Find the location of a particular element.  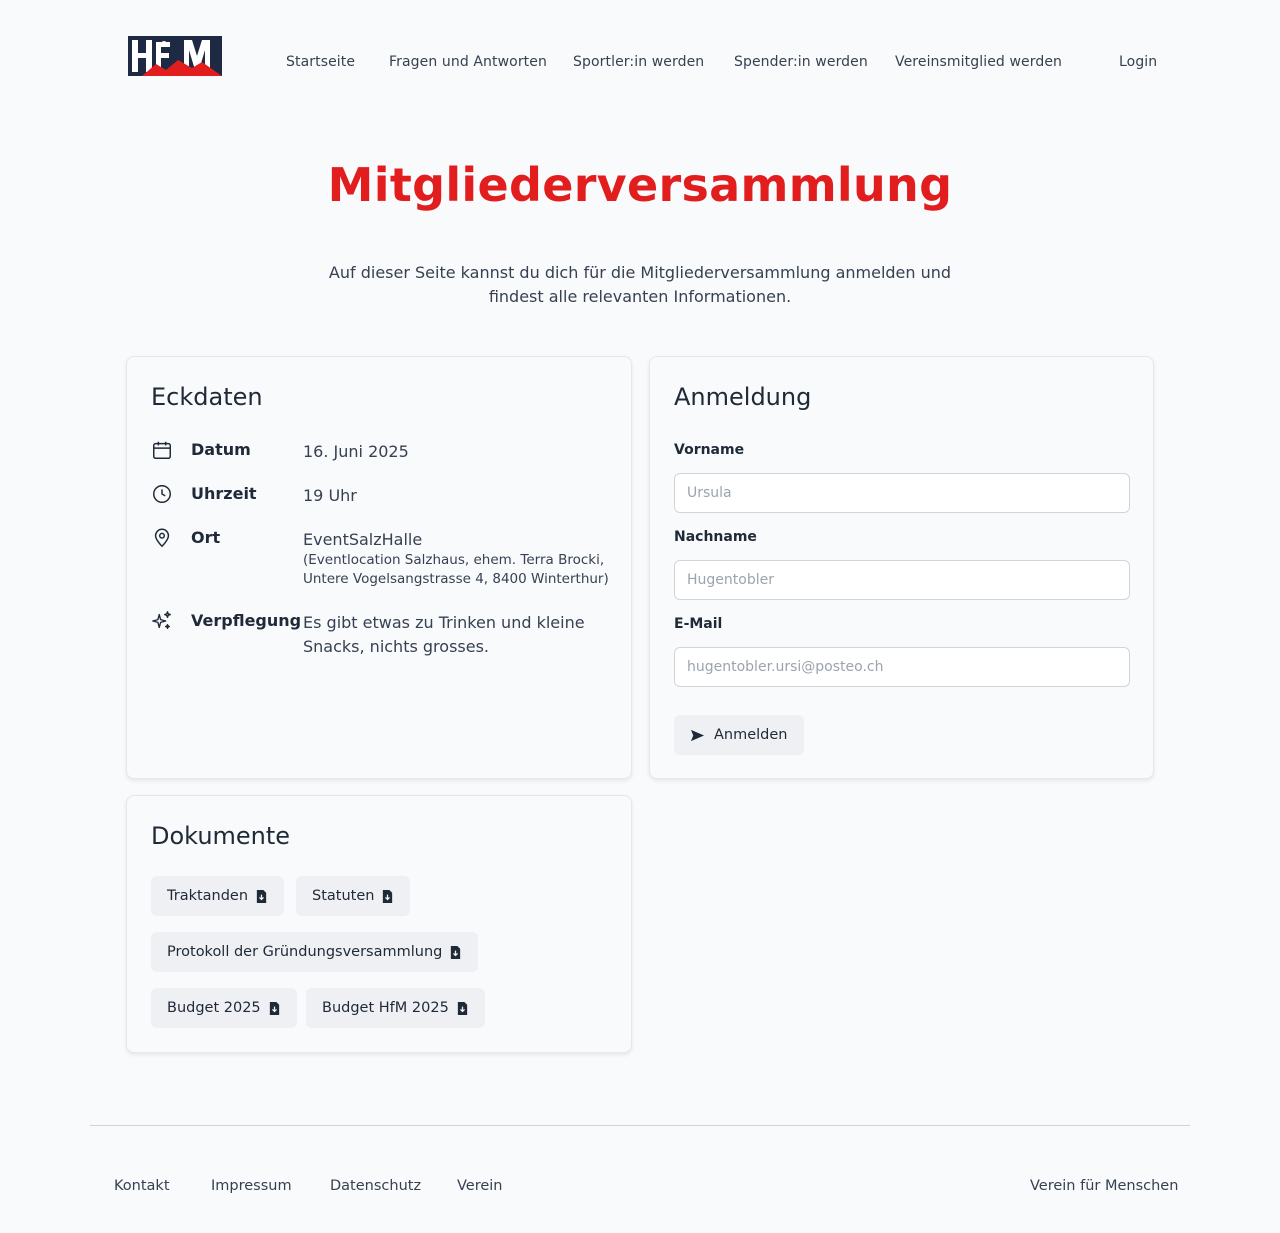

map-pin-icon is located at coordinates (162, 538).